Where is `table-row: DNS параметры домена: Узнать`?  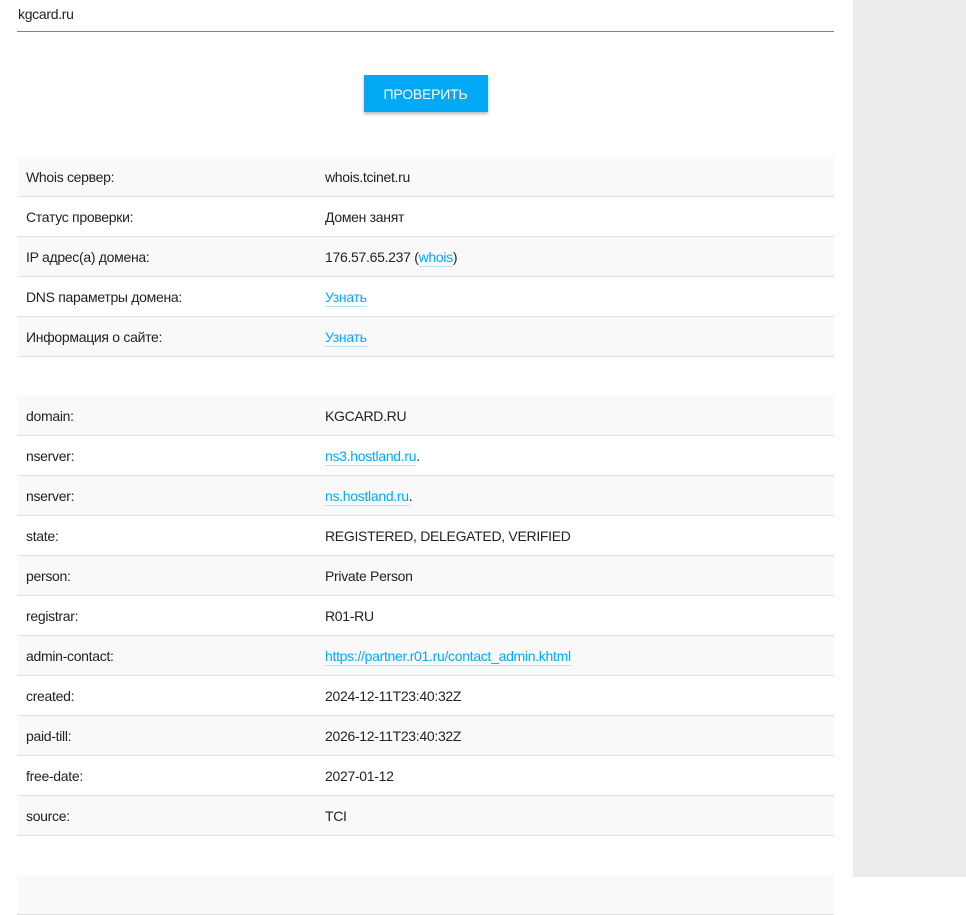
table-row: DNS параметры домена: Узнать is located at coordinates (425, 296).